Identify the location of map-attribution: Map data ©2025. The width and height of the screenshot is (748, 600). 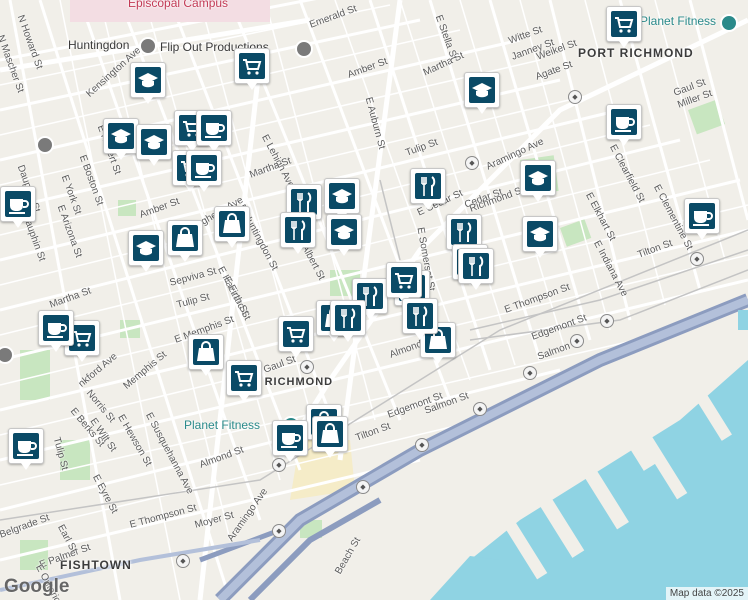
(706, 593).